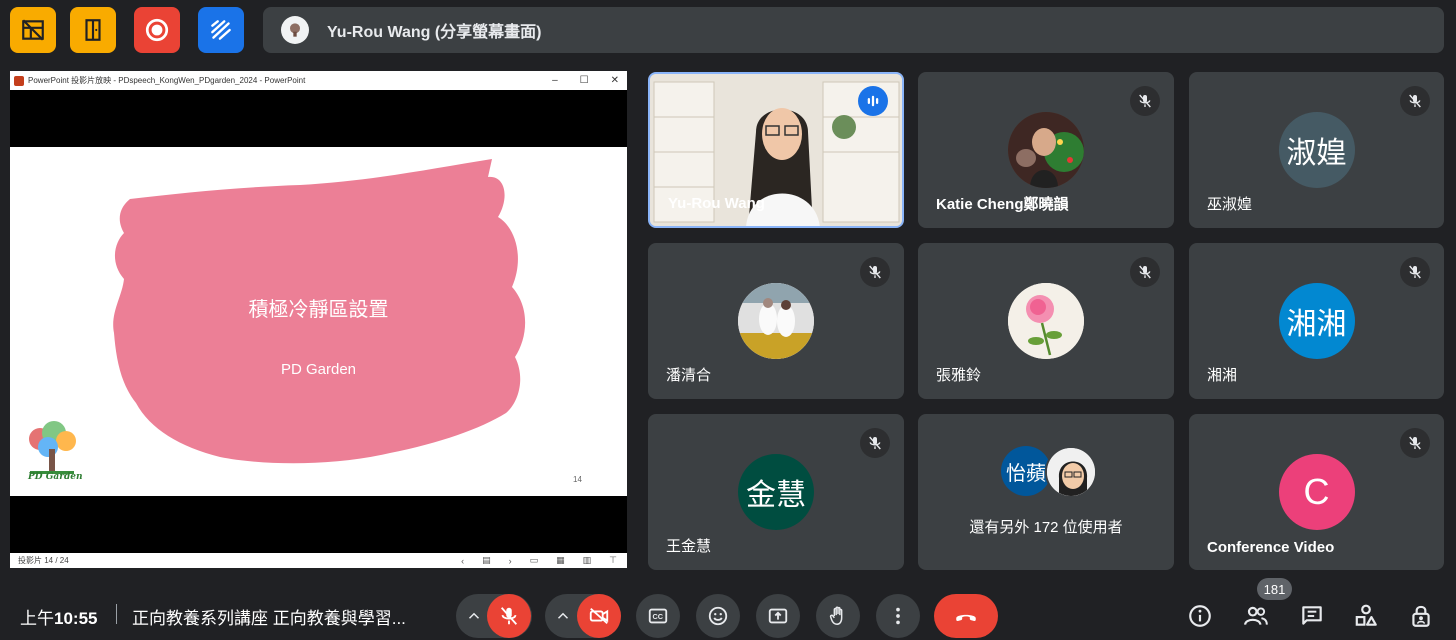 The width and height of the screenshot is (1456, 640). What do you see at coordinates (689, 546) in the screenshot?
I see `participant-name: 王金慧` at bounding box center [689, 546].